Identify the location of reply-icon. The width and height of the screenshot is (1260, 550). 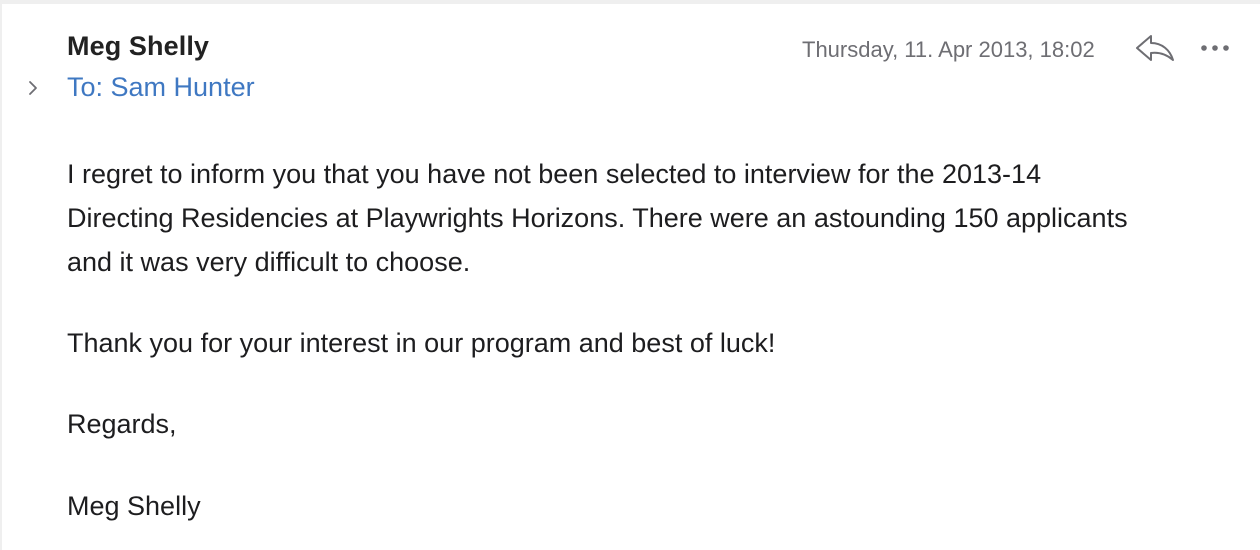
(1155, 48).